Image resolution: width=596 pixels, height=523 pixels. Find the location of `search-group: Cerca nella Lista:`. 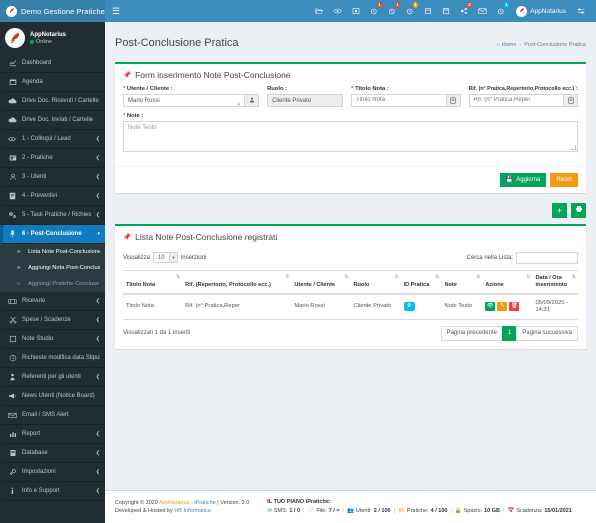

search-group: Cerca nella Lista: is located at coordinates (522, 257).